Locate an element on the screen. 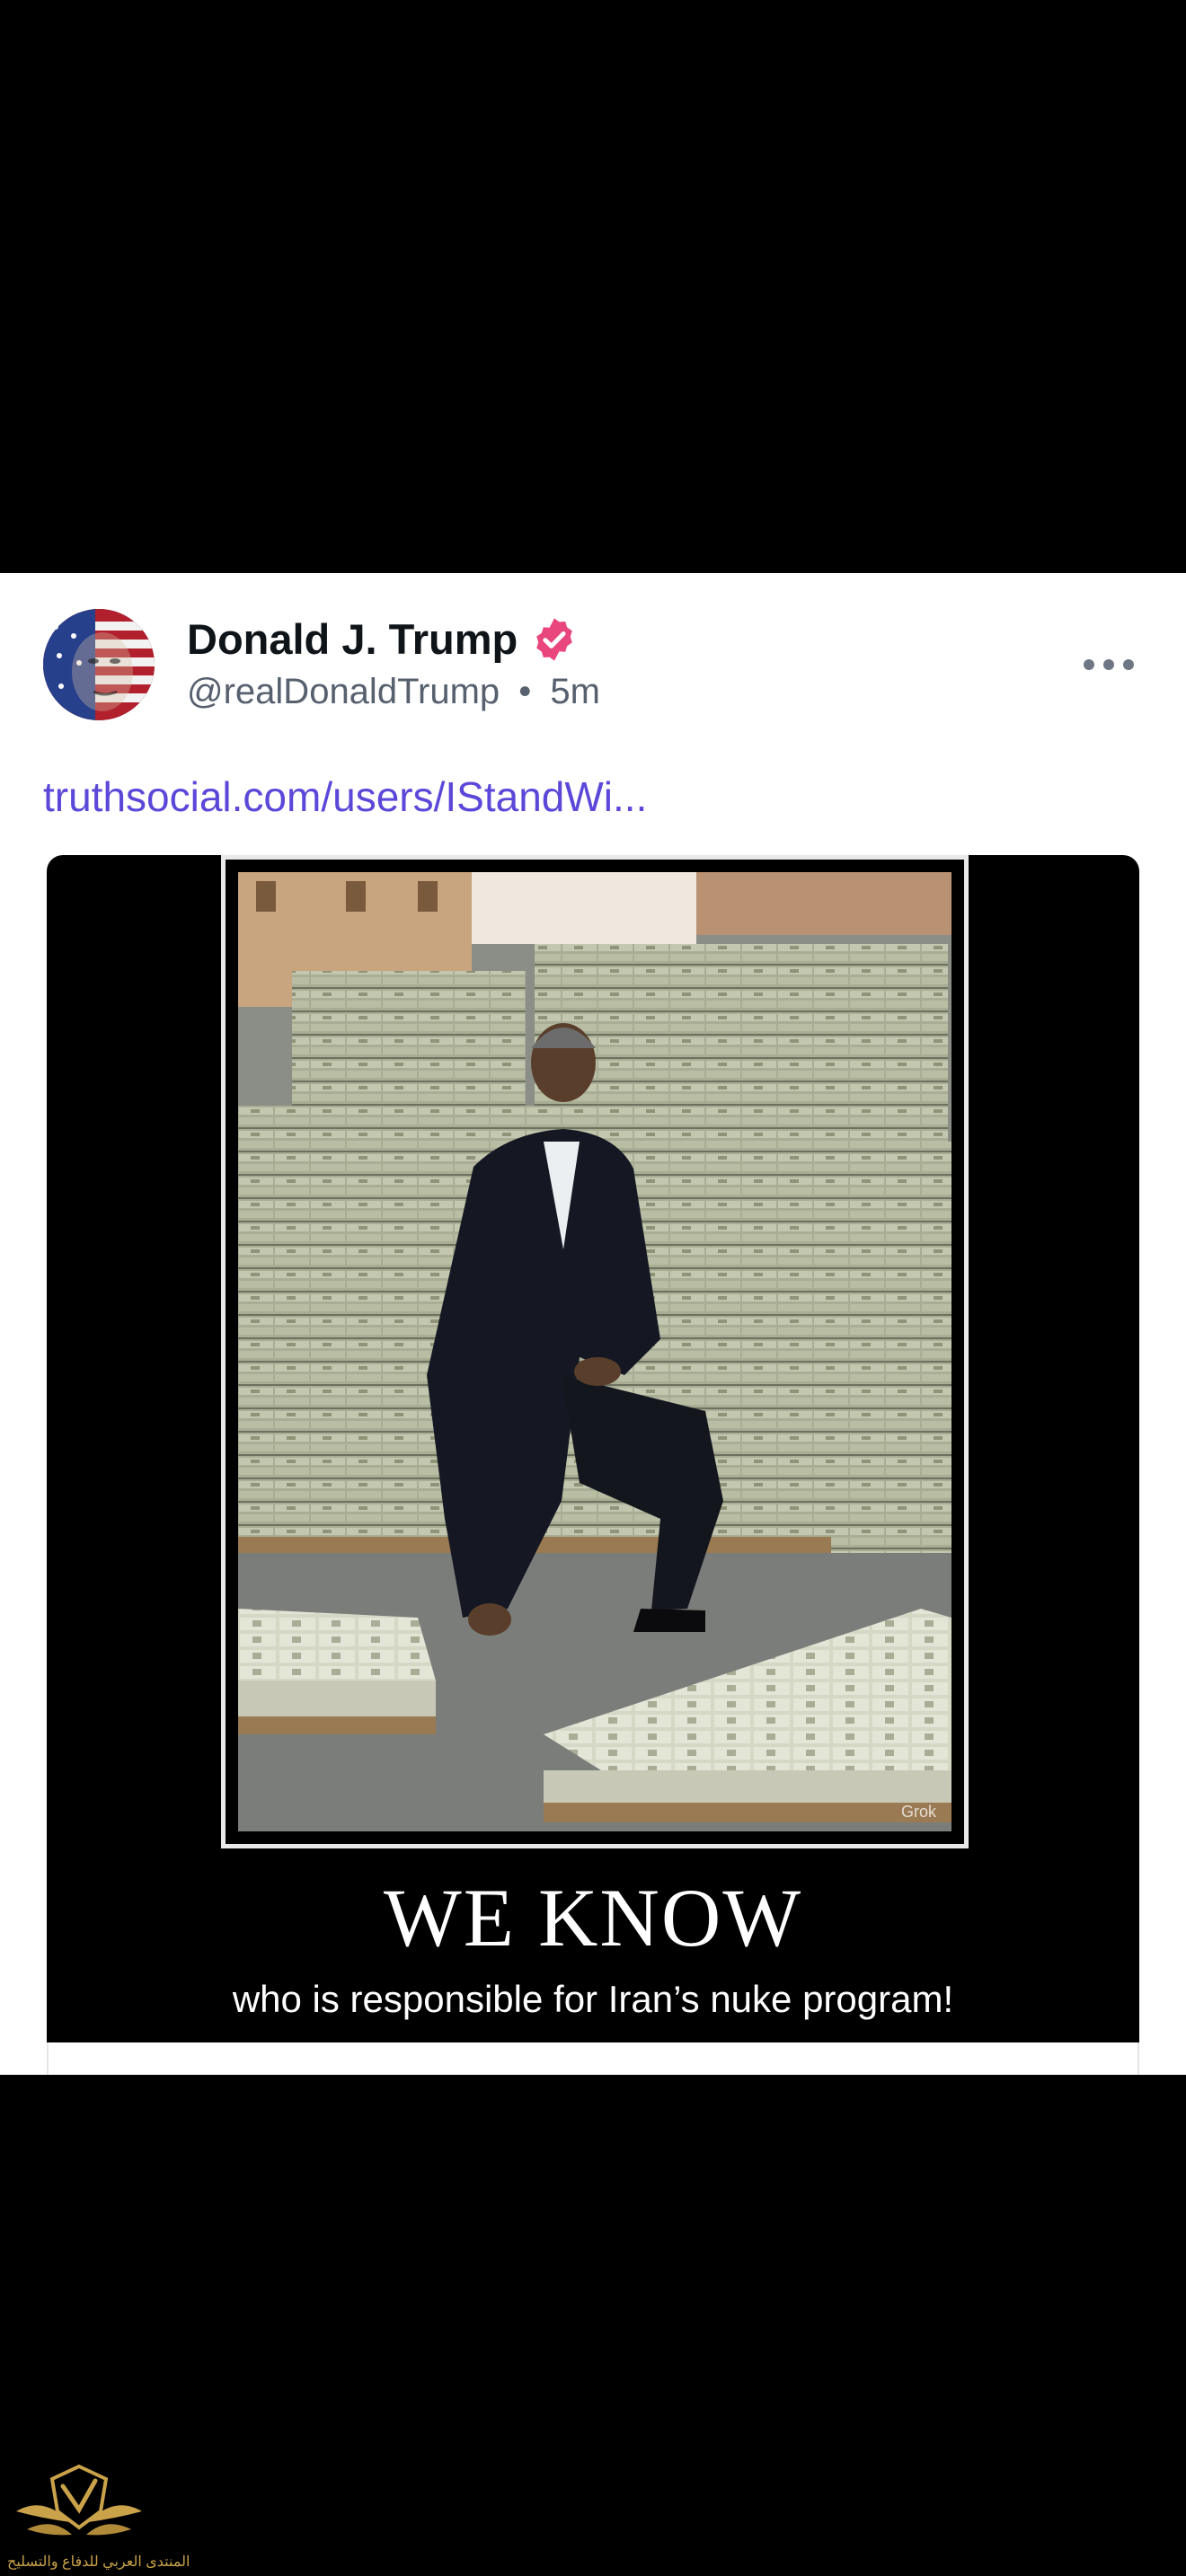  author-avatar is located at coordinates (99, 664).